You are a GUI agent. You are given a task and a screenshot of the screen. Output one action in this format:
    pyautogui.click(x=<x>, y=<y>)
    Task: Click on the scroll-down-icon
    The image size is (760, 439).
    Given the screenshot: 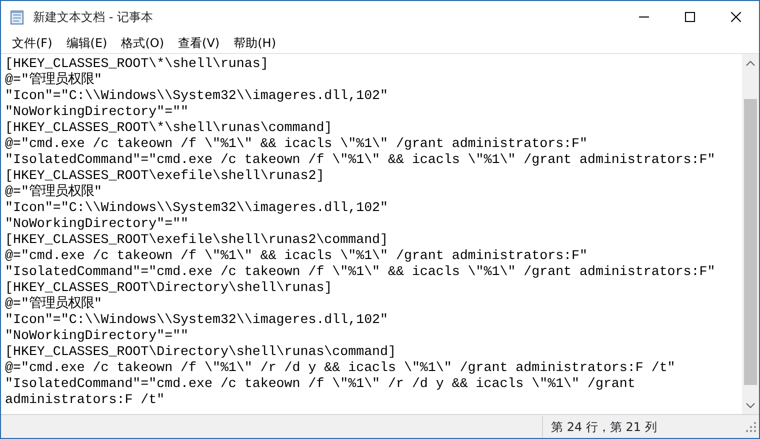 What is the action you would take?
    pyautogui.click(x=750, y=405)
    